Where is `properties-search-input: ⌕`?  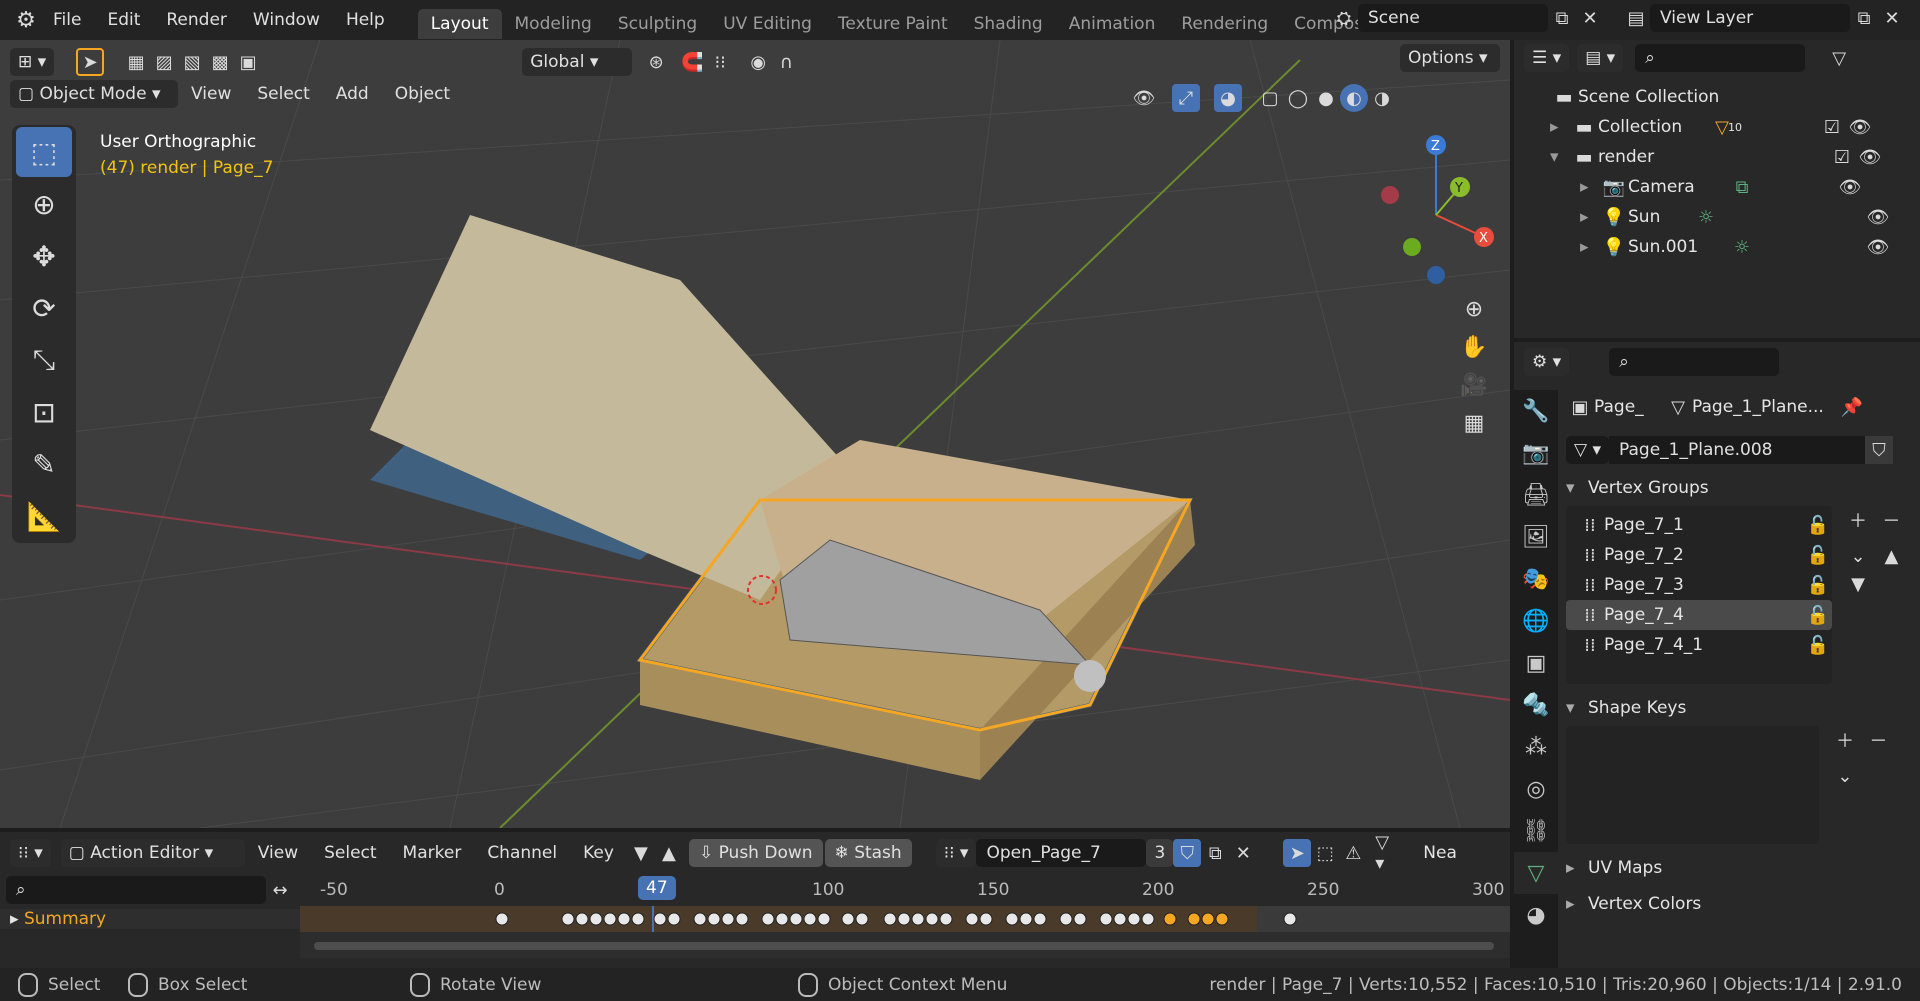
properties-search-input: ⌕ is located at coordinates (1694, 362).